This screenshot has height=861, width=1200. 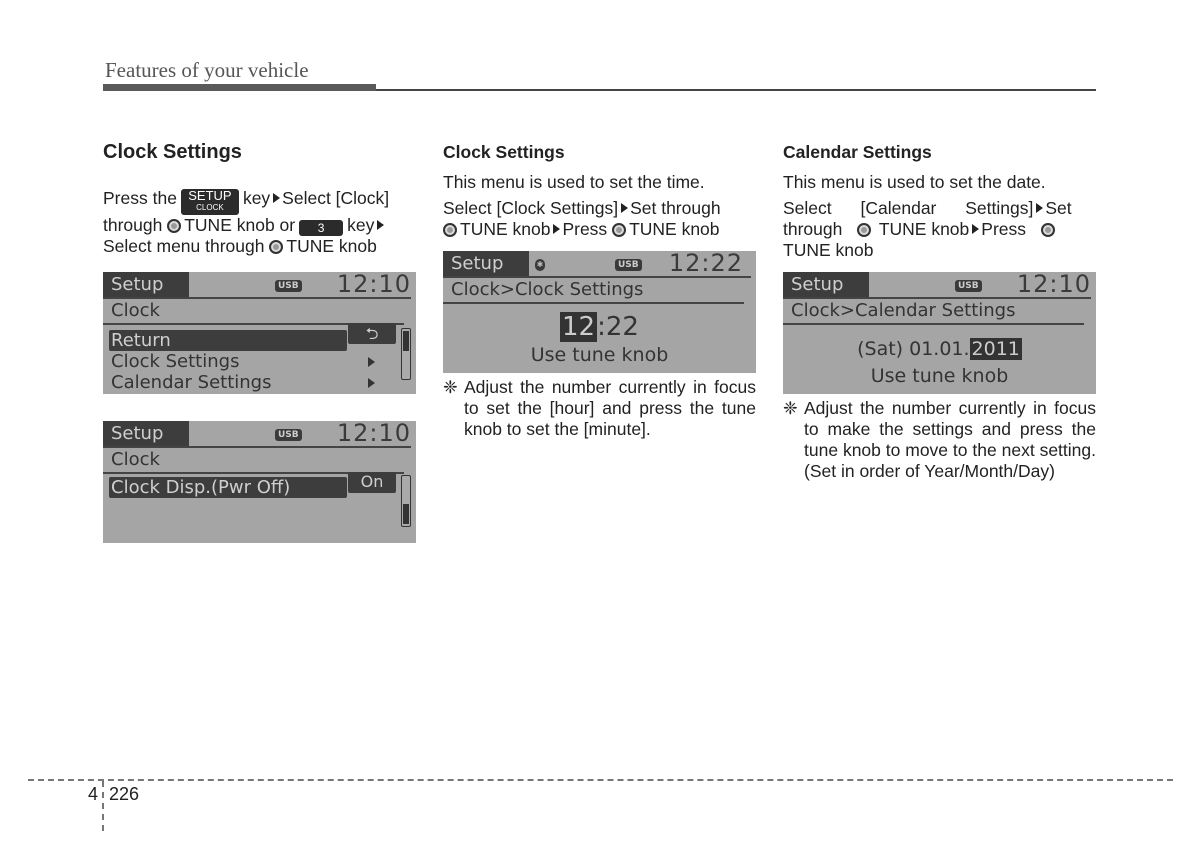 I want to click on menu-item-return: Return, so click(x=228, y=340).